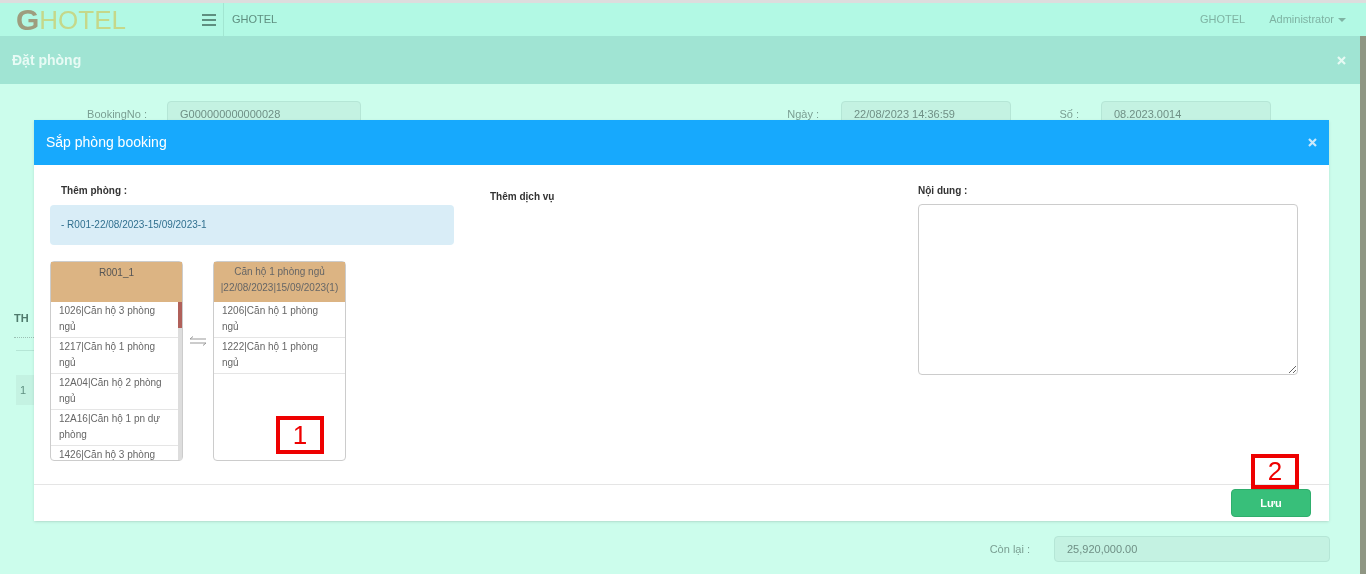 Image resolution: width=1366 pixels, height=574 pixels. I want to click on callout-marker: 2, so click(1275, 471).